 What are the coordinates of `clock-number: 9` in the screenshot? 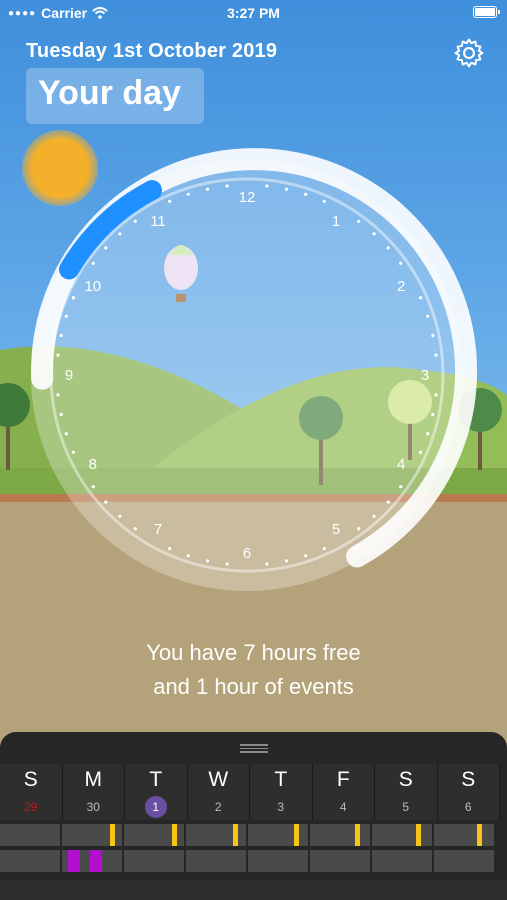 It's located at (69, 375).